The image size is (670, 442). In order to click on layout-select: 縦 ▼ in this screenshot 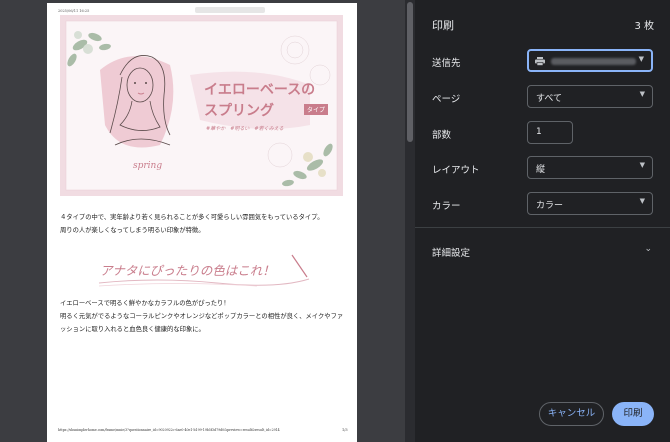, I will do `click(590, 167)`.